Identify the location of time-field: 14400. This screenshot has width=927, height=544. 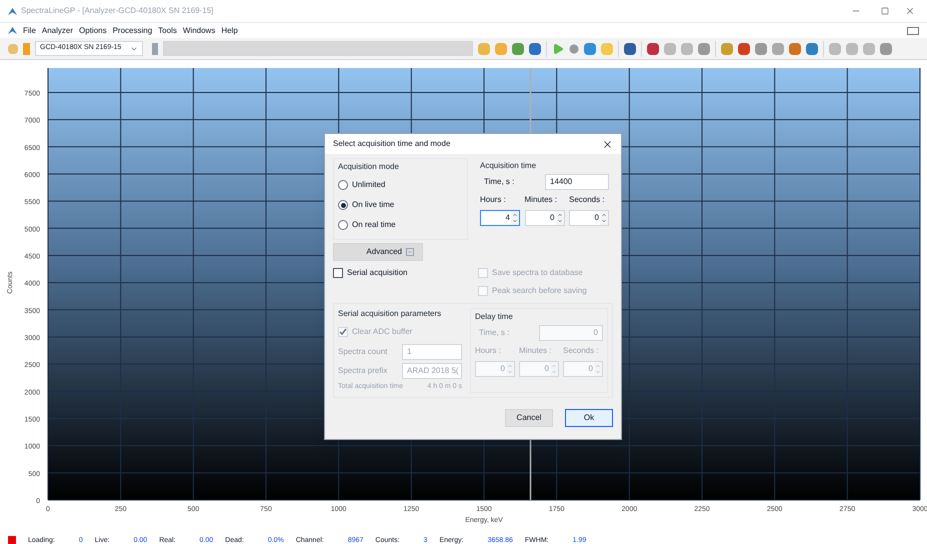
(577, 182).